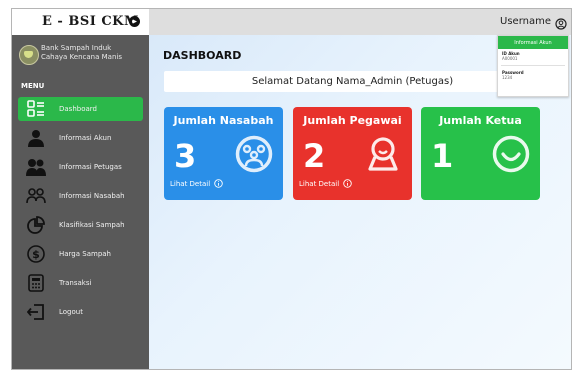 The image size is (581, 377). What do you see at coordinates (29, 55) in the screenshot?
I see `org-logo` at bounding box center [29, 55].